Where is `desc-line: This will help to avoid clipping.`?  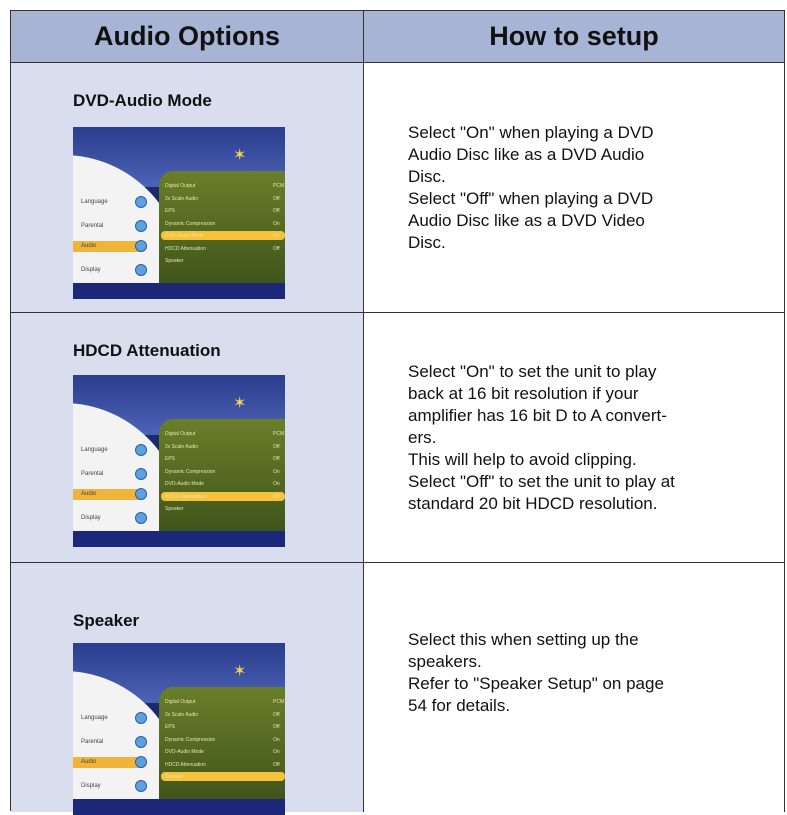 desc-line: This will help to avoid clipping. is located at coordinates (522, 459).